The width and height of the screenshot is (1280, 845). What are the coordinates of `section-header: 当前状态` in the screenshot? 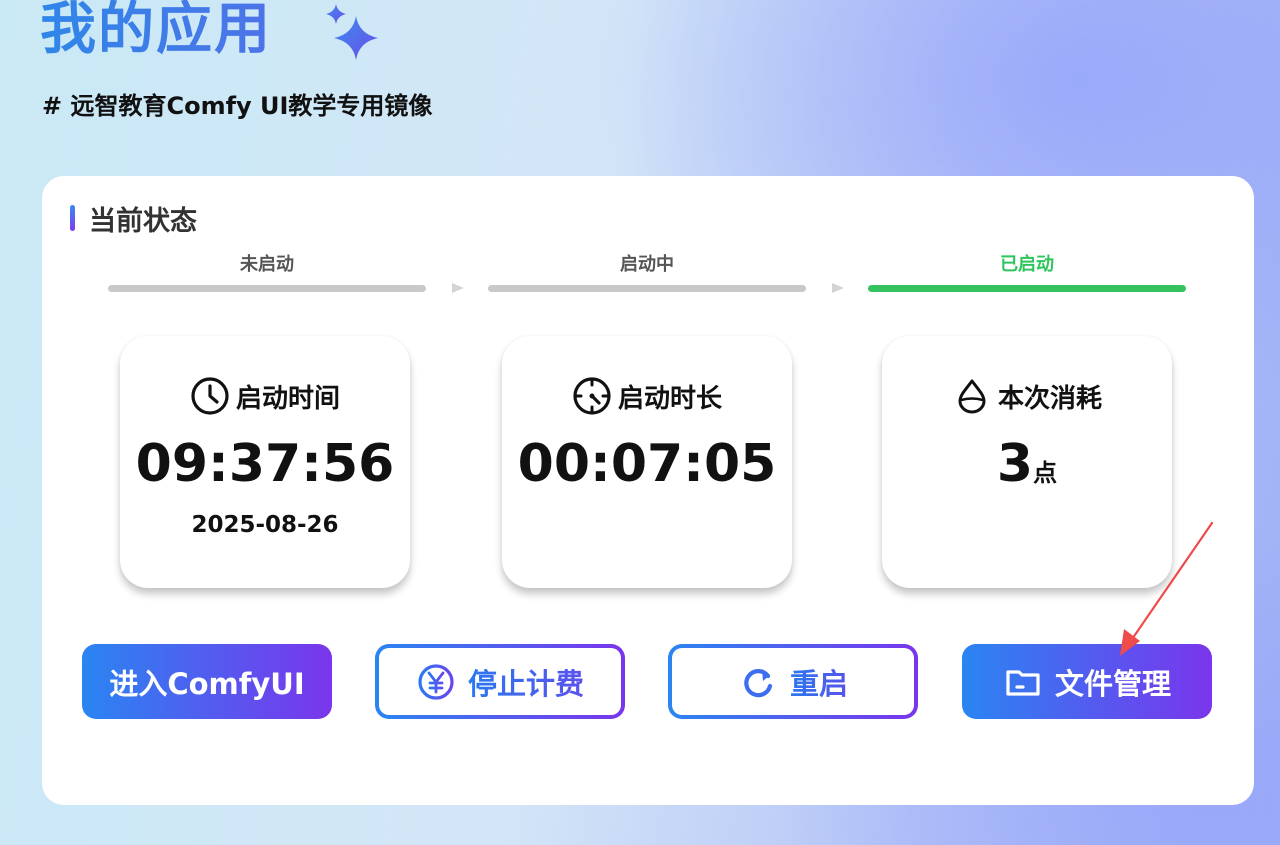 It's located at (133, 219).